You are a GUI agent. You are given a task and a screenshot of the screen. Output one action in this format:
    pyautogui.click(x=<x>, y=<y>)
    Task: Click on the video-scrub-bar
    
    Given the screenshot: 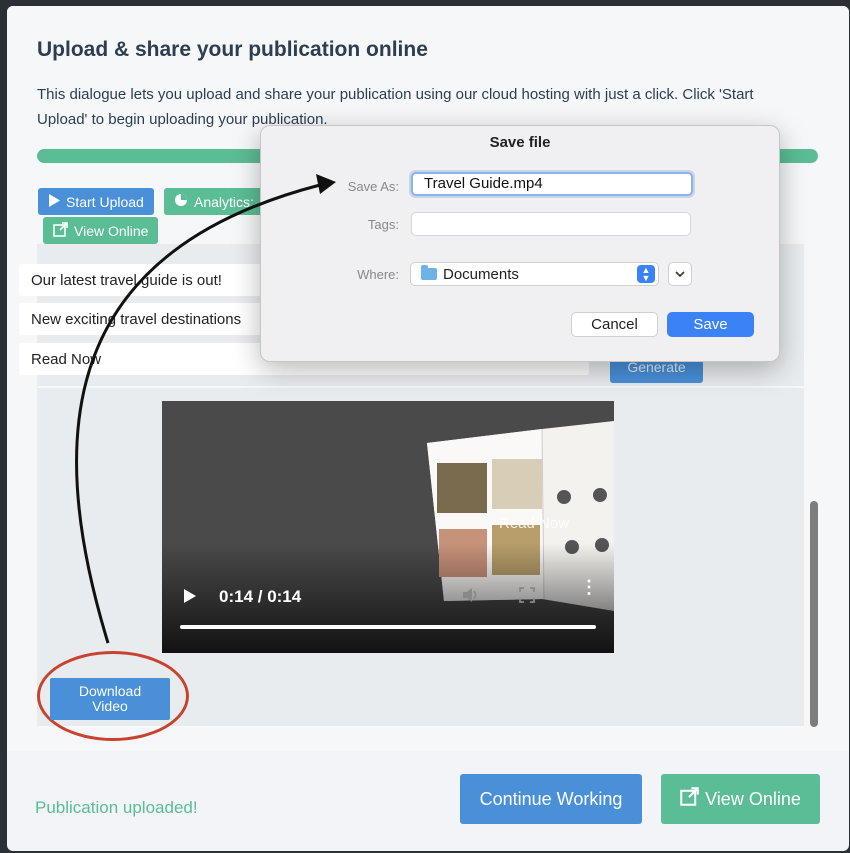 What is the action you would take?
    pyautogui.click(x=388, y=627)
    